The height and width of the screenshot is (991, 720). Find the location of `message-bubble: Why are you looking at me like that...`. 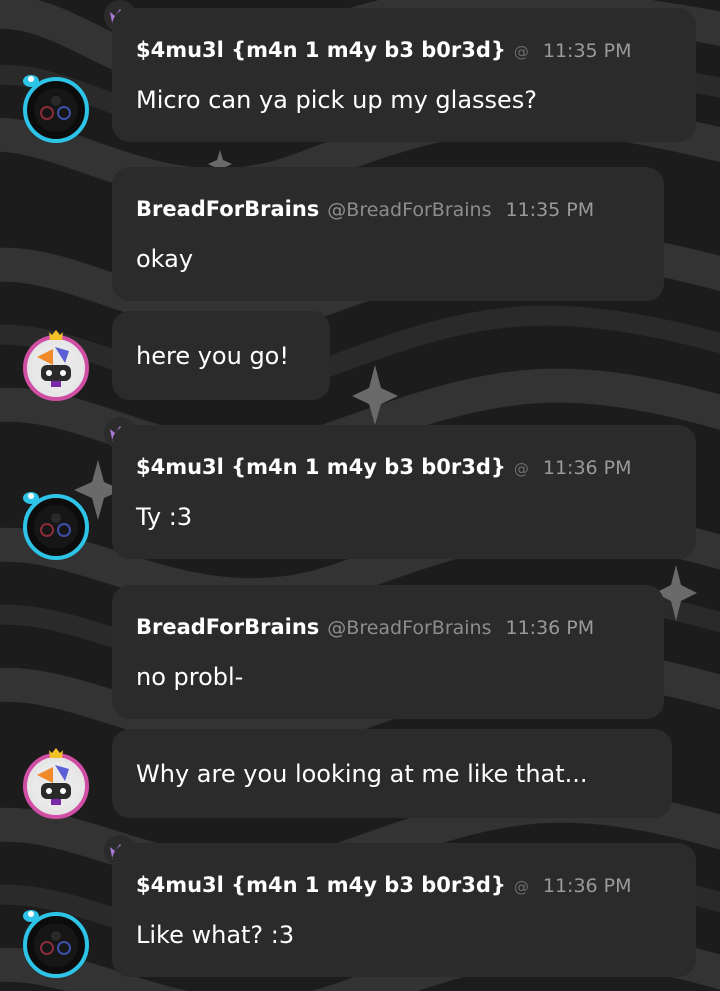

message-bubble: Why are you looking at me like that... is located at coordinates (392, 773).